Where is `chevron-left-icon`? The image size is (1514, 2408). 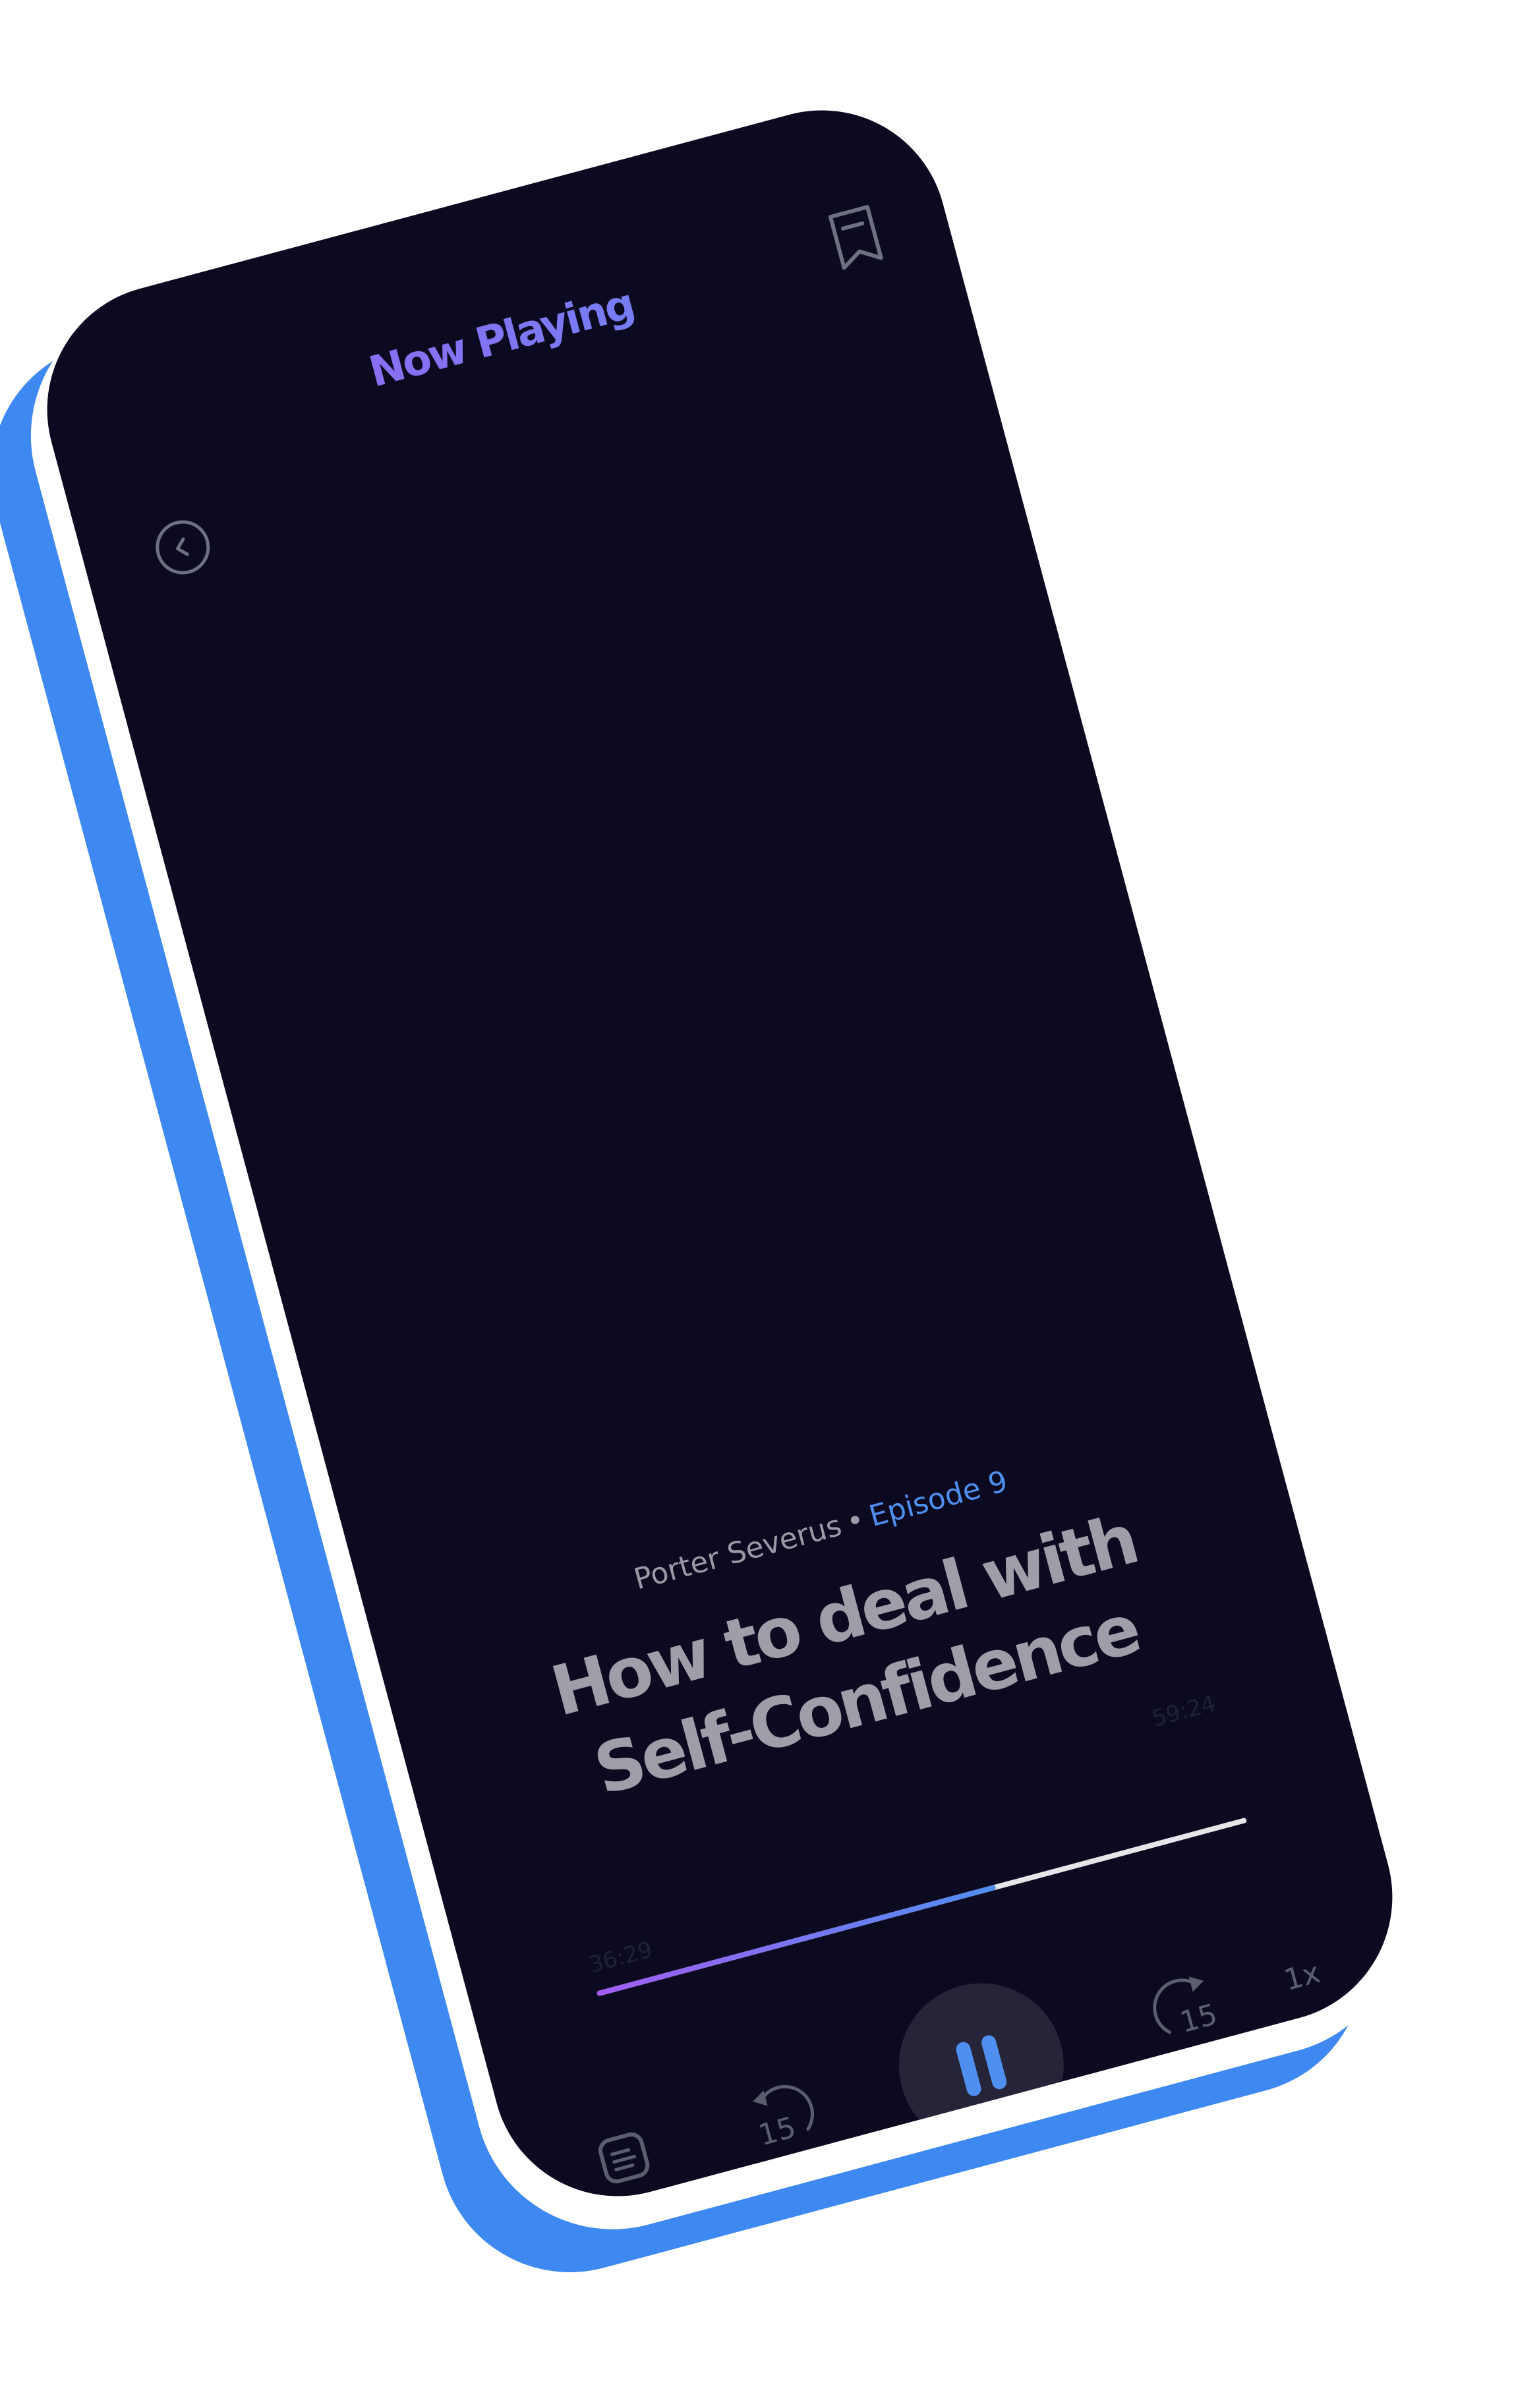
chevron-left-icon is located at coordinates (182, 546).